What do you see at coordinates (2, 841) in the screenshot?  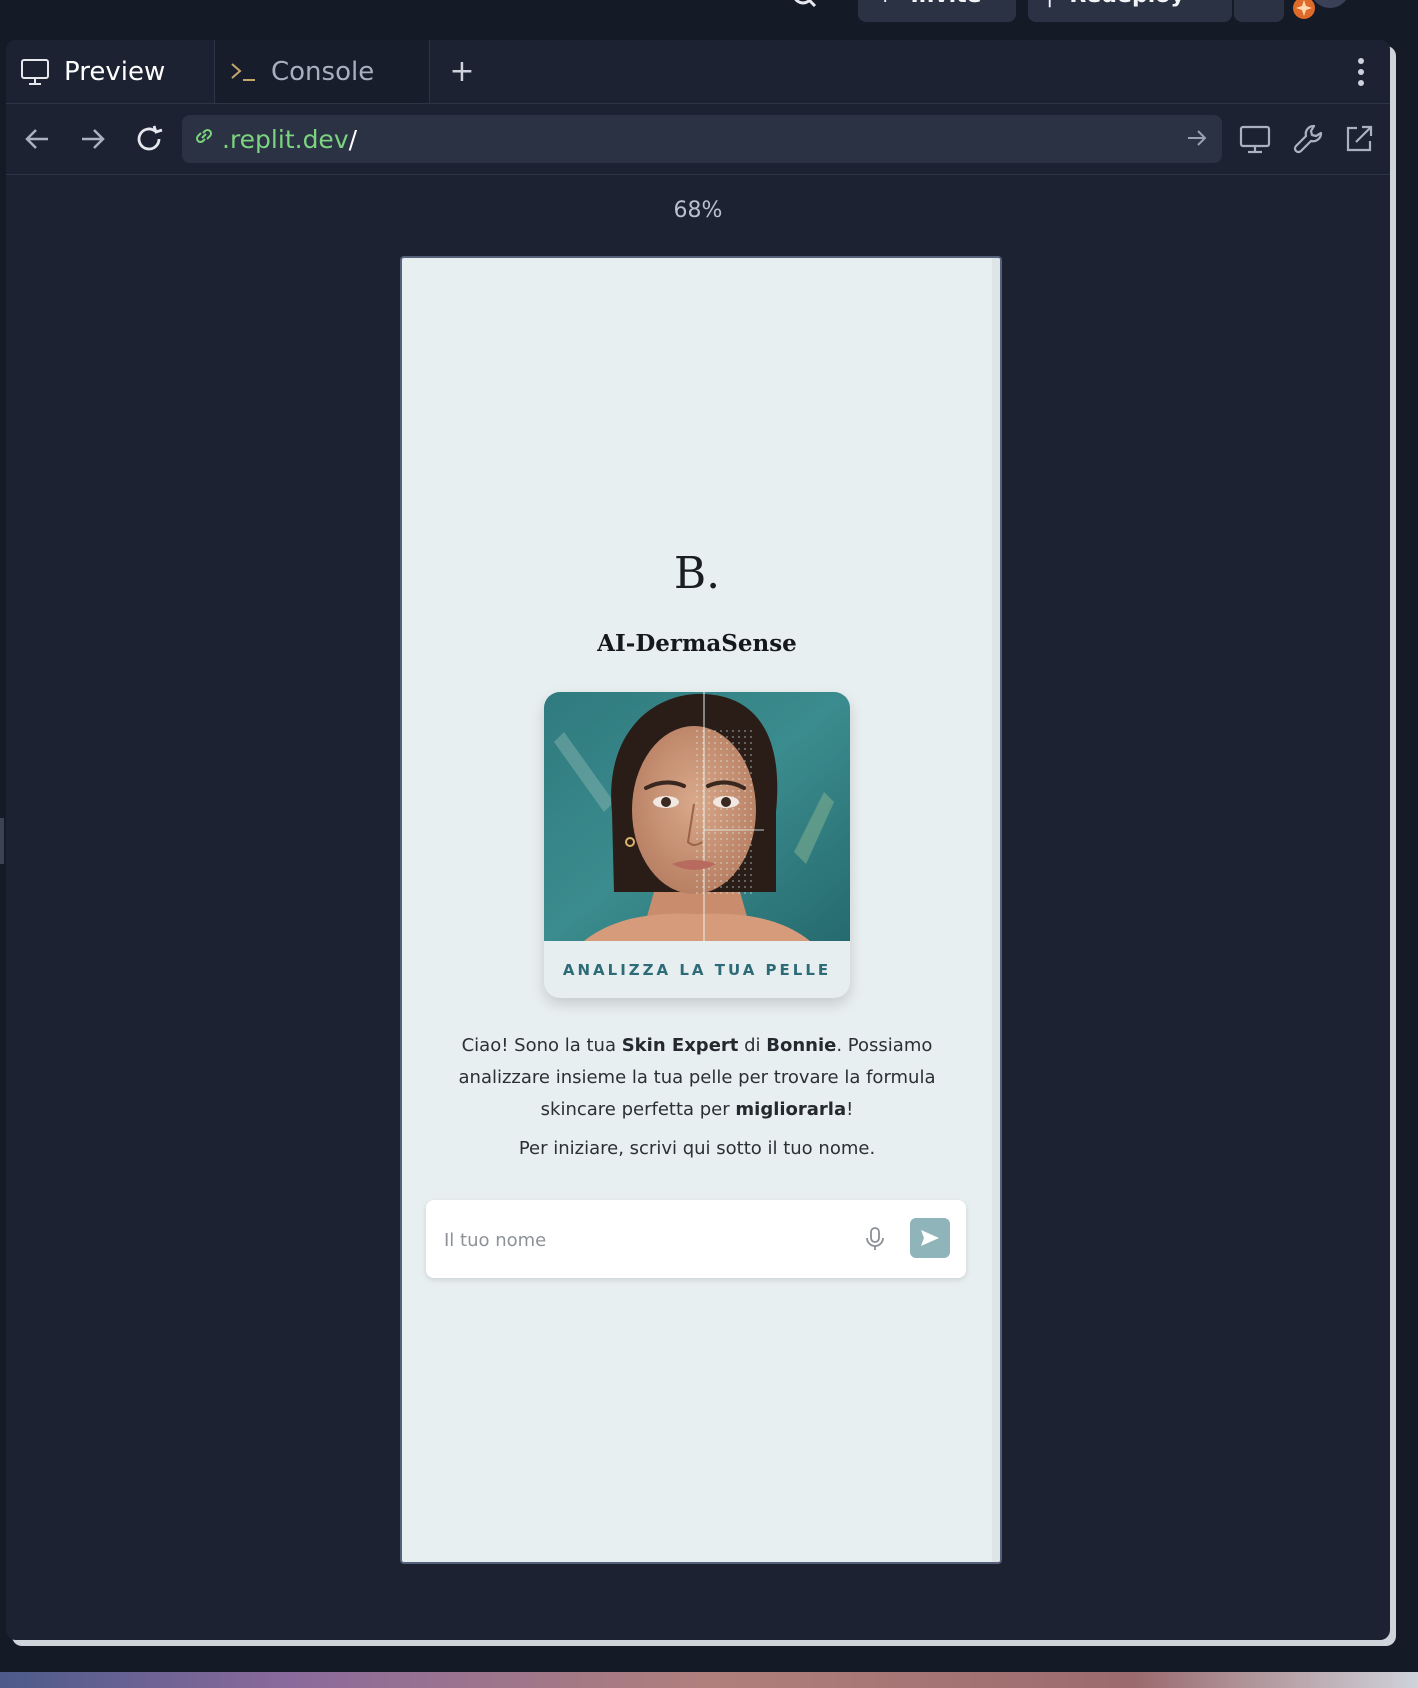 I see `side-resize-handle` at bounding box center [2, 841].